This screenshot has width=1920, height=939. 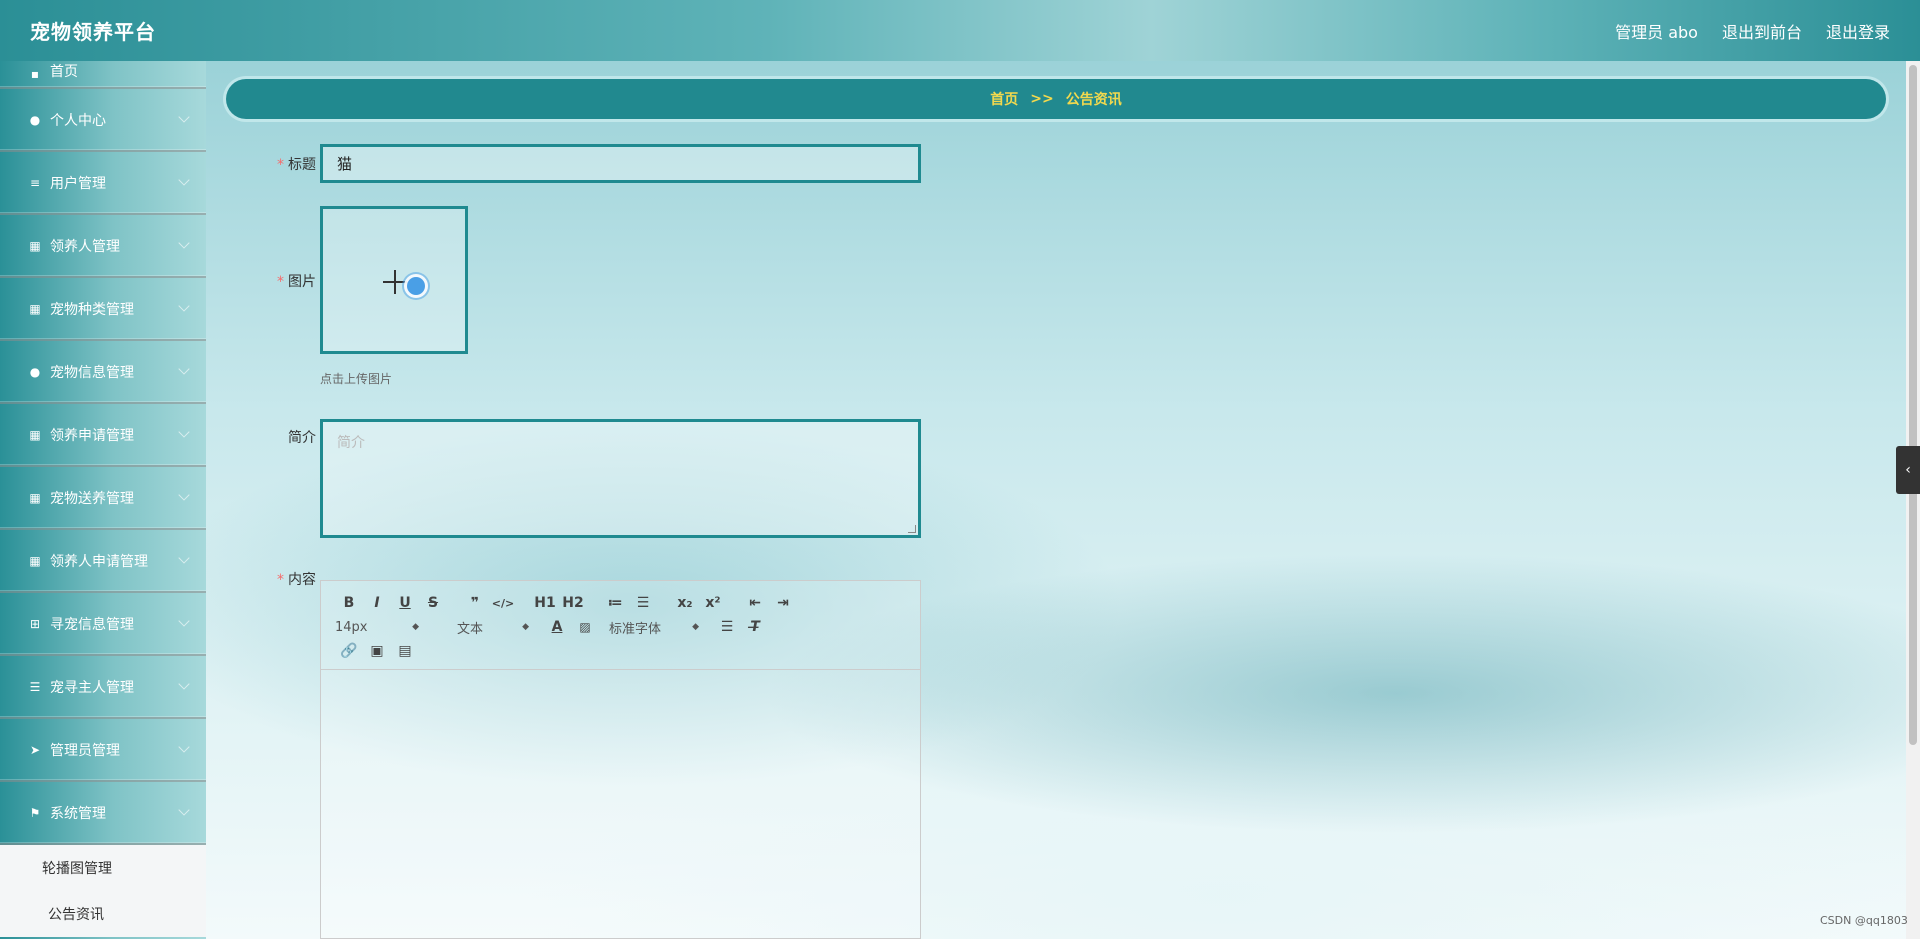 I want to click on image-icon: ▣, so click(x=377, y=651).